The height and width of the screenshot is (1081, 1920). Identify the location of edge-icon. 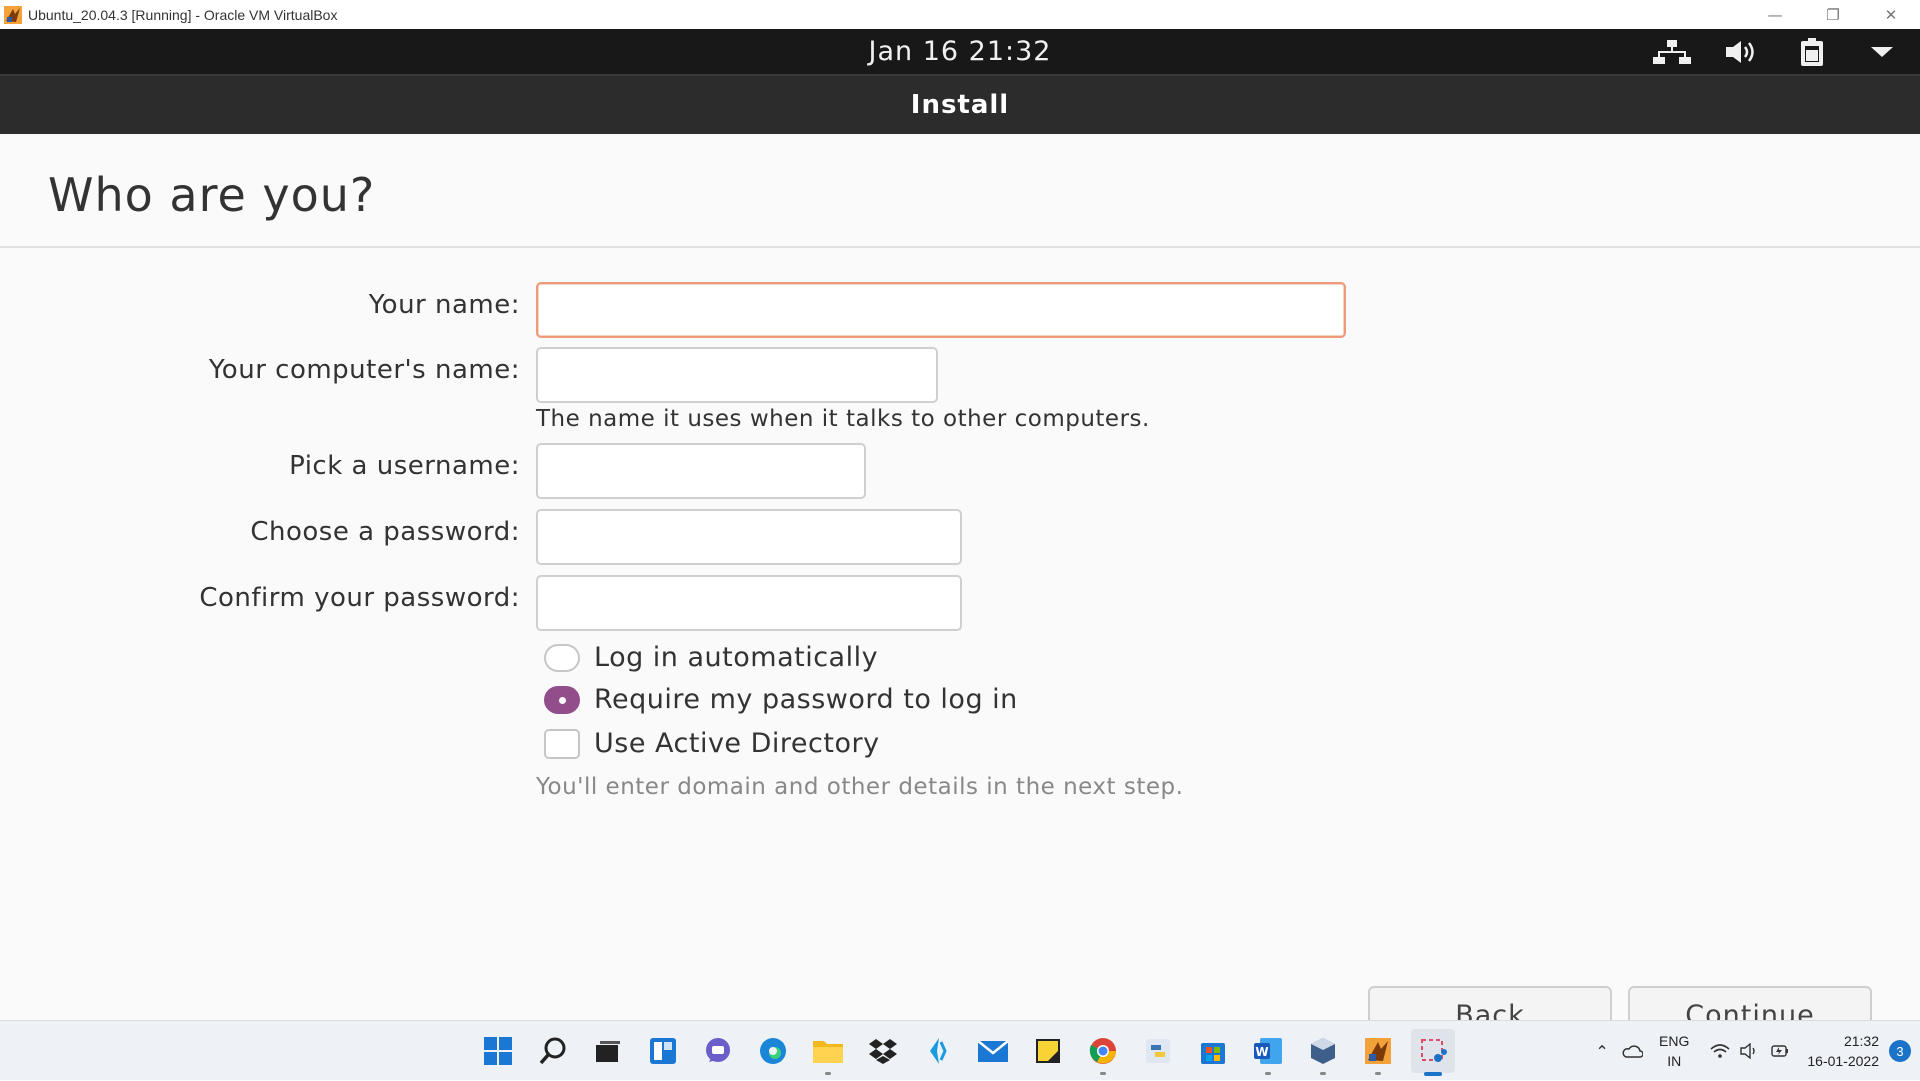
(773, 1051).